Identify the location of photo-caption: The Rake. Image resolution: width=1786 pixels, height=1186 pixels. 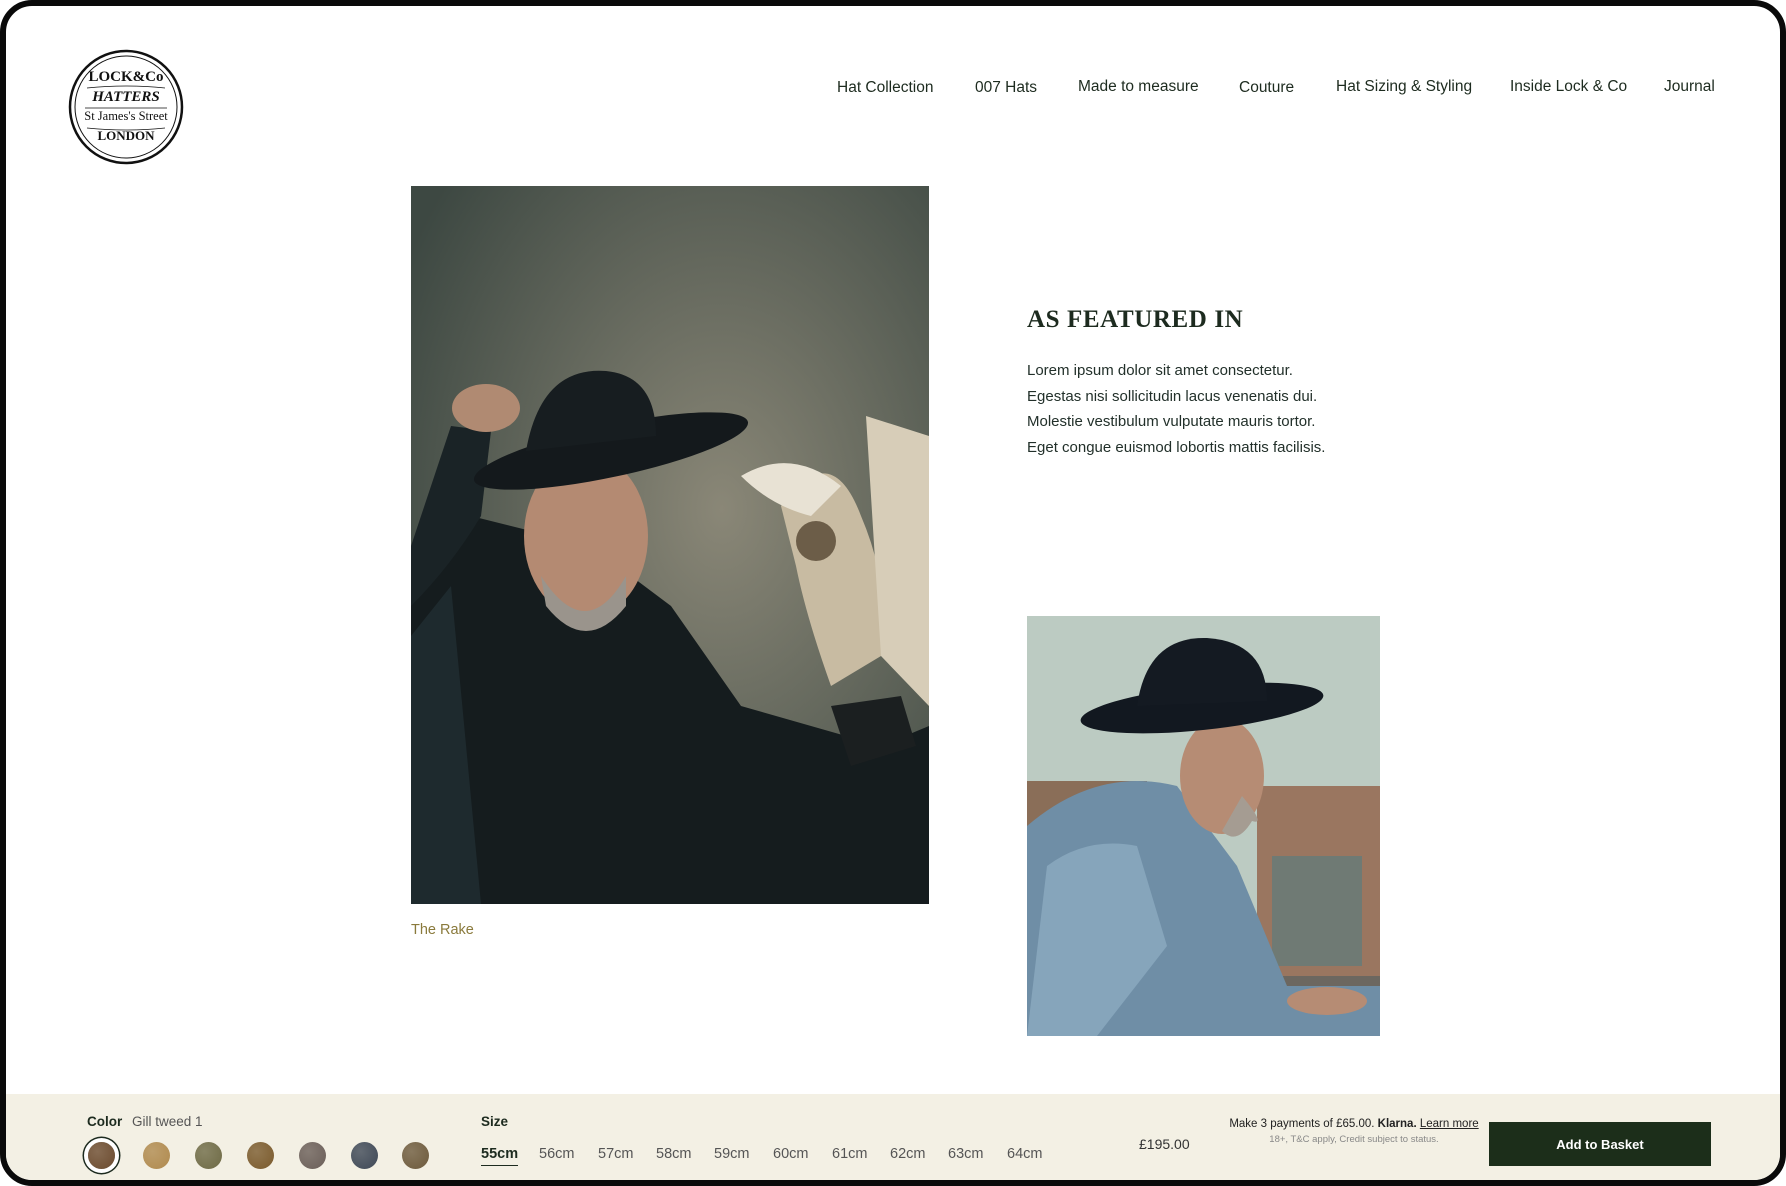
(442, 930).